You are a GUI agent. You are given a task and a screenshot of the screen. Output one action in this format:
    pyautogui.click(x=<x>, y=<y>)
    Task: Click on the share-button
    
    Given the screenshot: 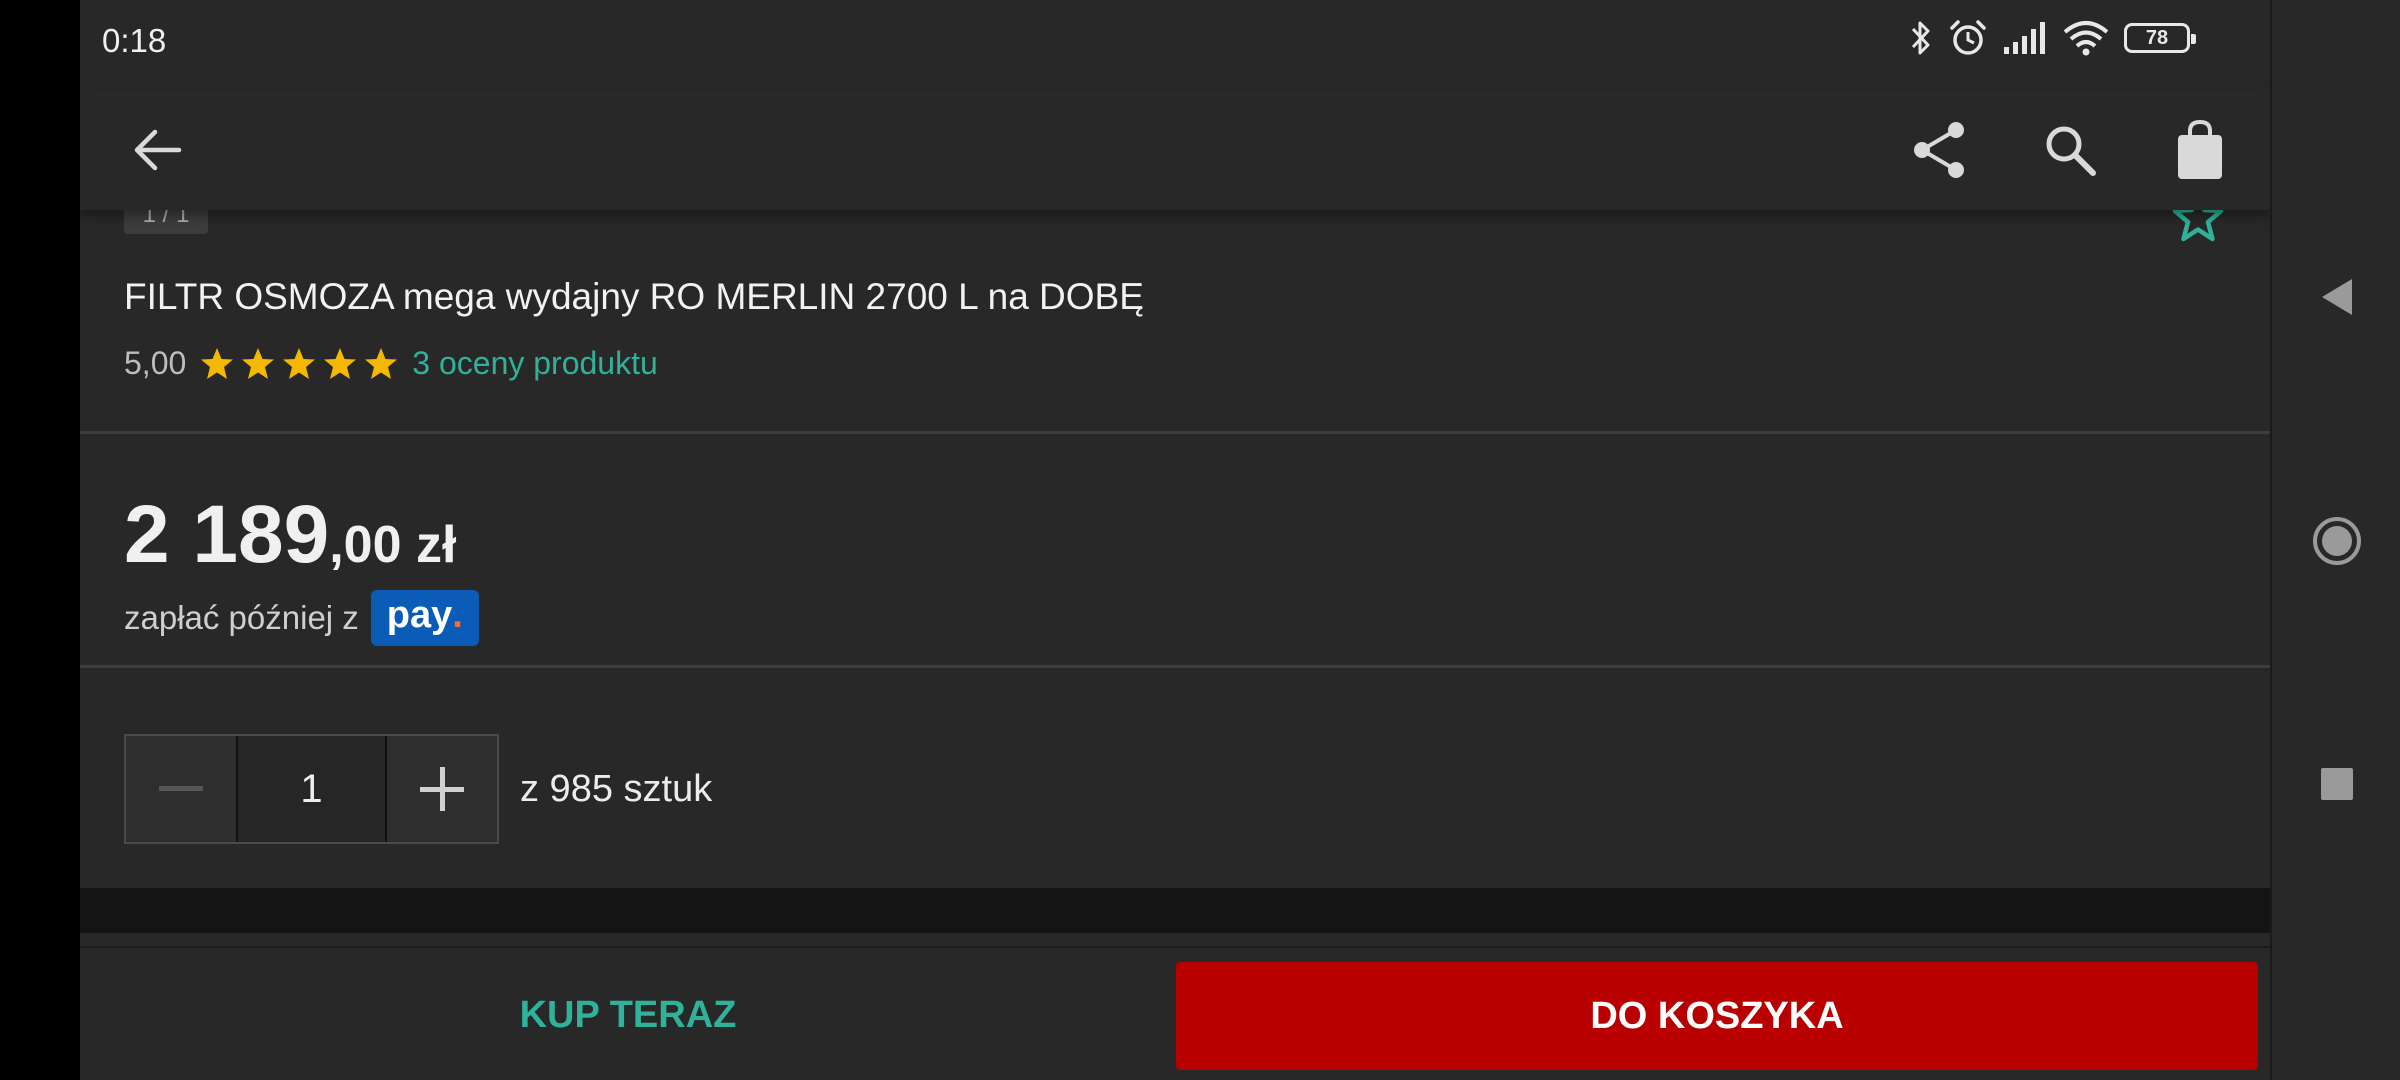 What is the action you would take?
    pyautogui.click(x=1940, y=150)
    